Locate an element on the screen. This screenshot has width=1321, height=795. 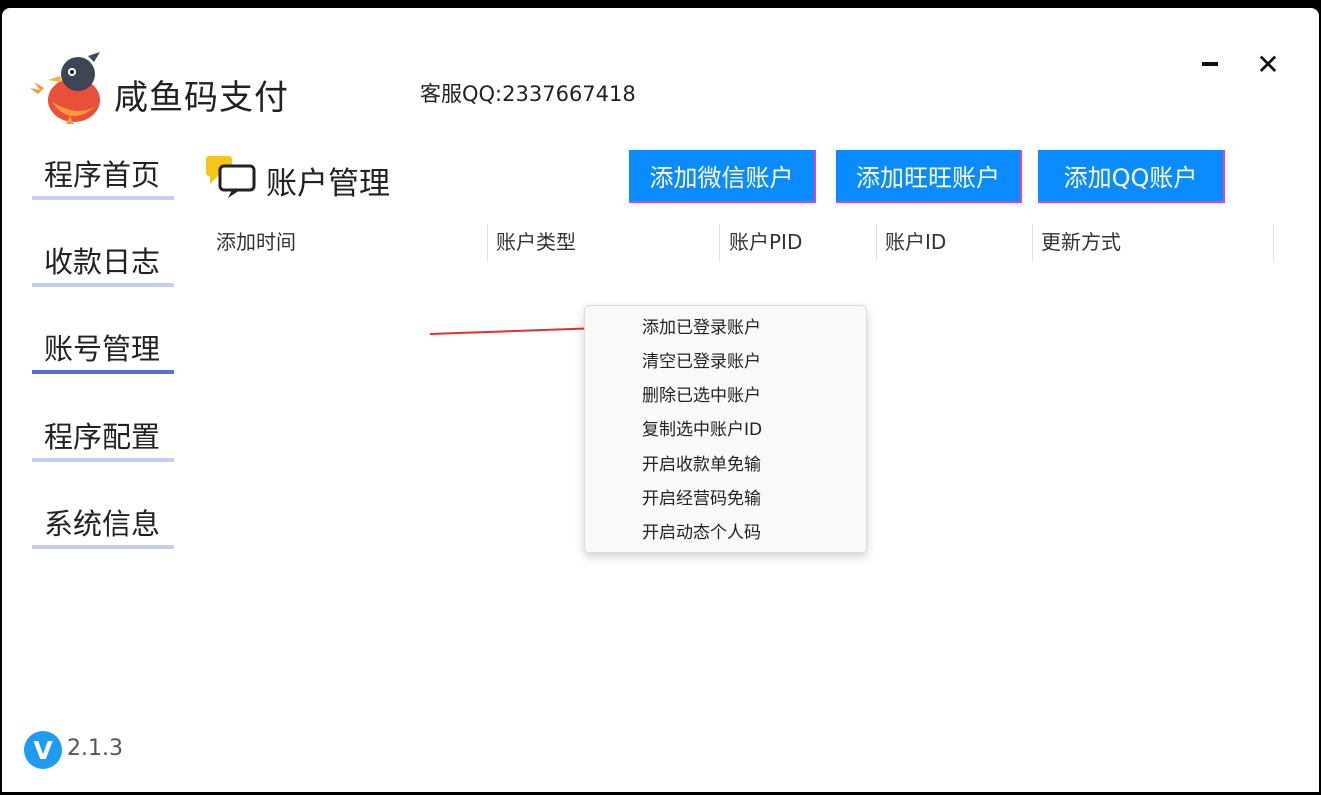
app-title: 咸鱼码支付 is located at coordinates (201, 98).